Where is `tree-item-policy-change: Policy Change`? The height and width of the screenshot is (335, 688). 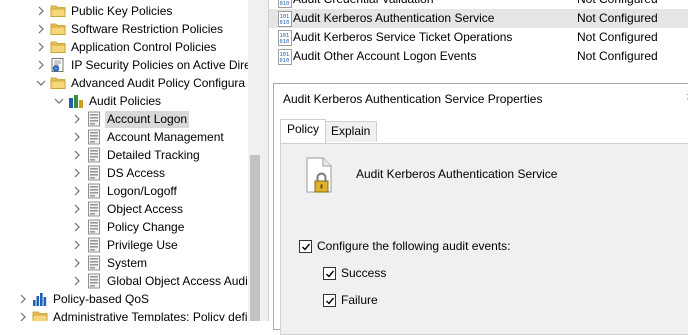
tree-item-policy-change: Policy Change is located at coordinates (128, 227).